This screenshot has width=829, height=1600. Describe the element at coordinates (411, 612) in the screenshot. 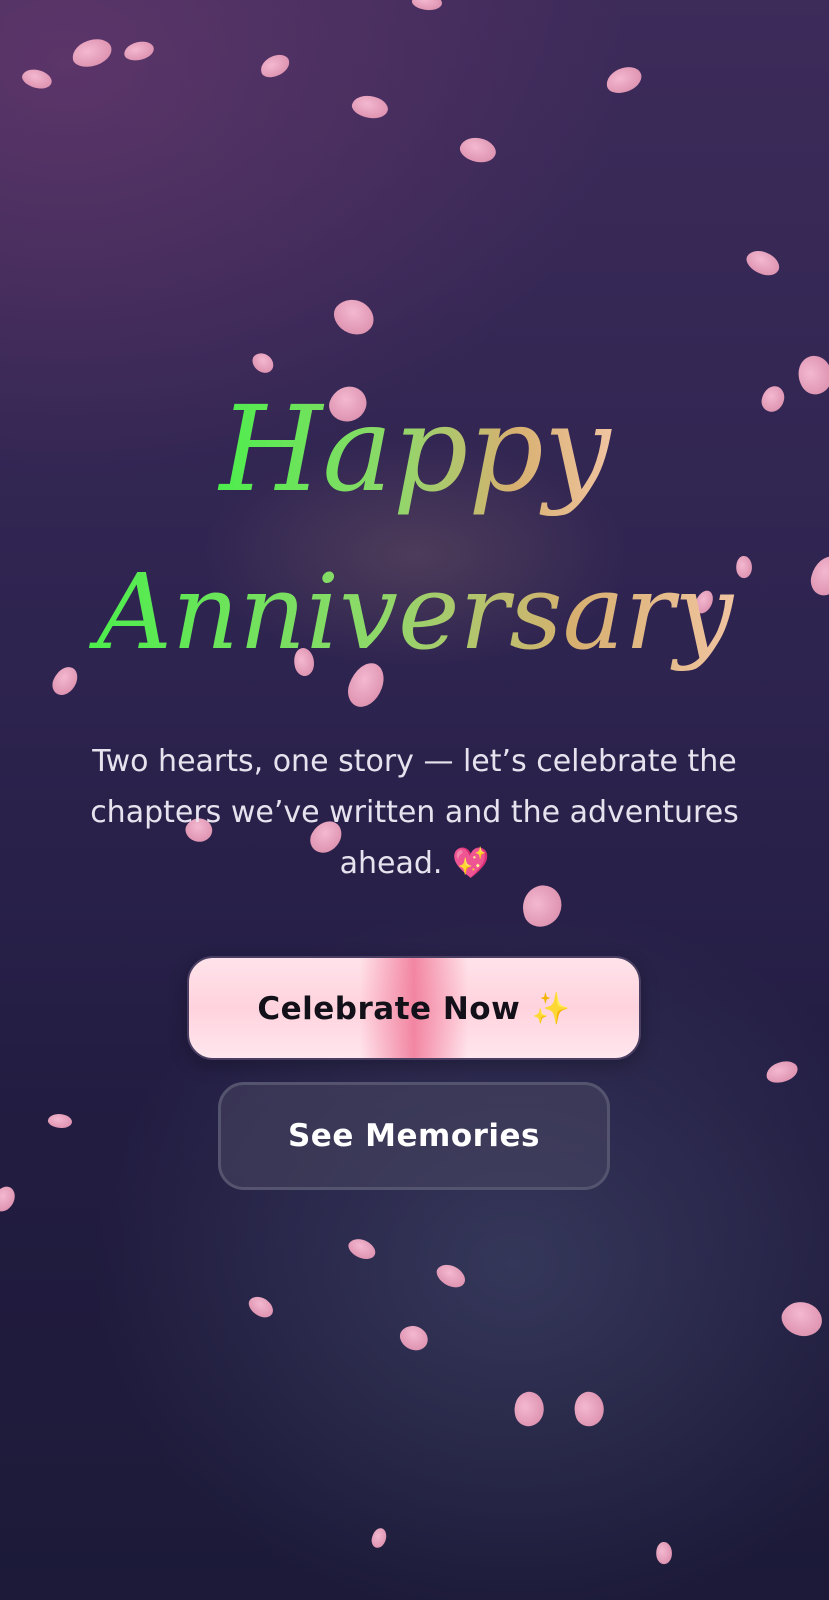

I see `title-anniversary: Anniversary` at that location.